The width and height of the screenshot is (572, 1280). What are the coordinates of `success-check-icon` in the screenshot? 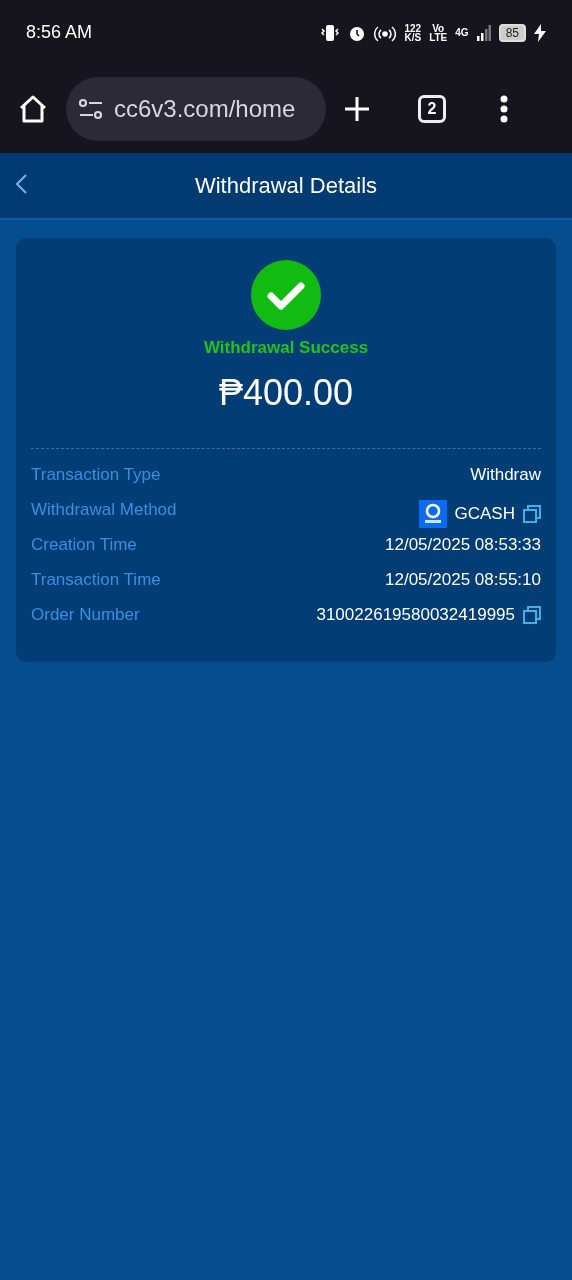 It's located at (286, 295).